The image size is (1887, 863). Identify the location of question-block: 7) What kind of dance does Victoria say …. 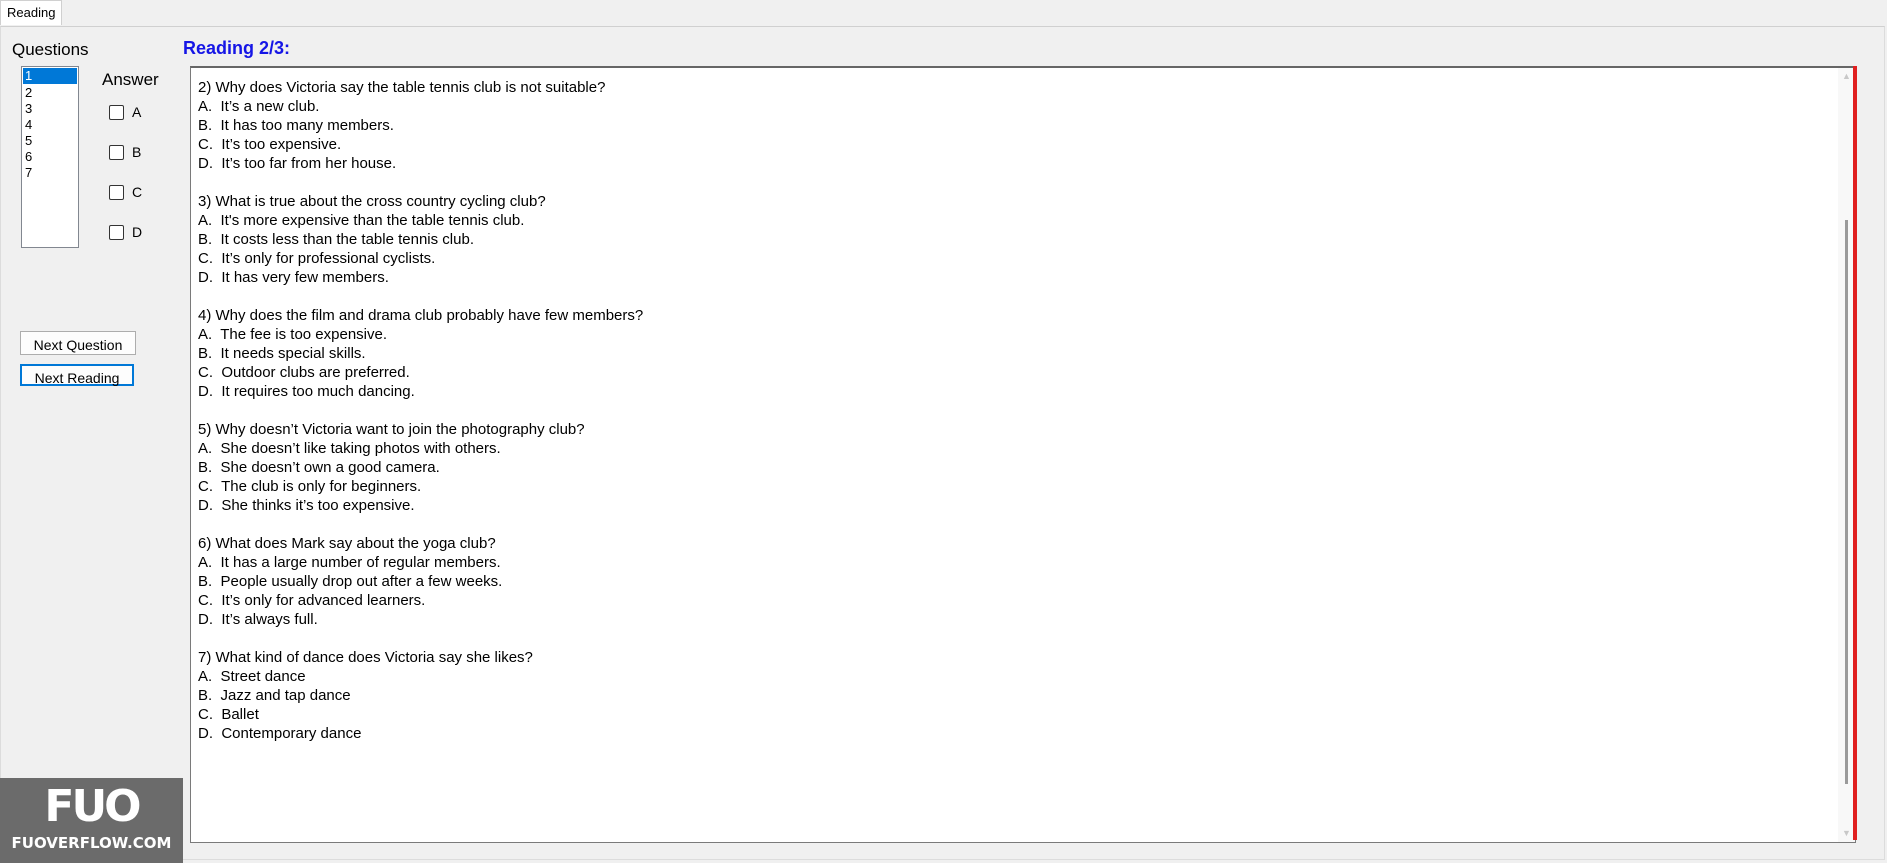
(1008, 695).